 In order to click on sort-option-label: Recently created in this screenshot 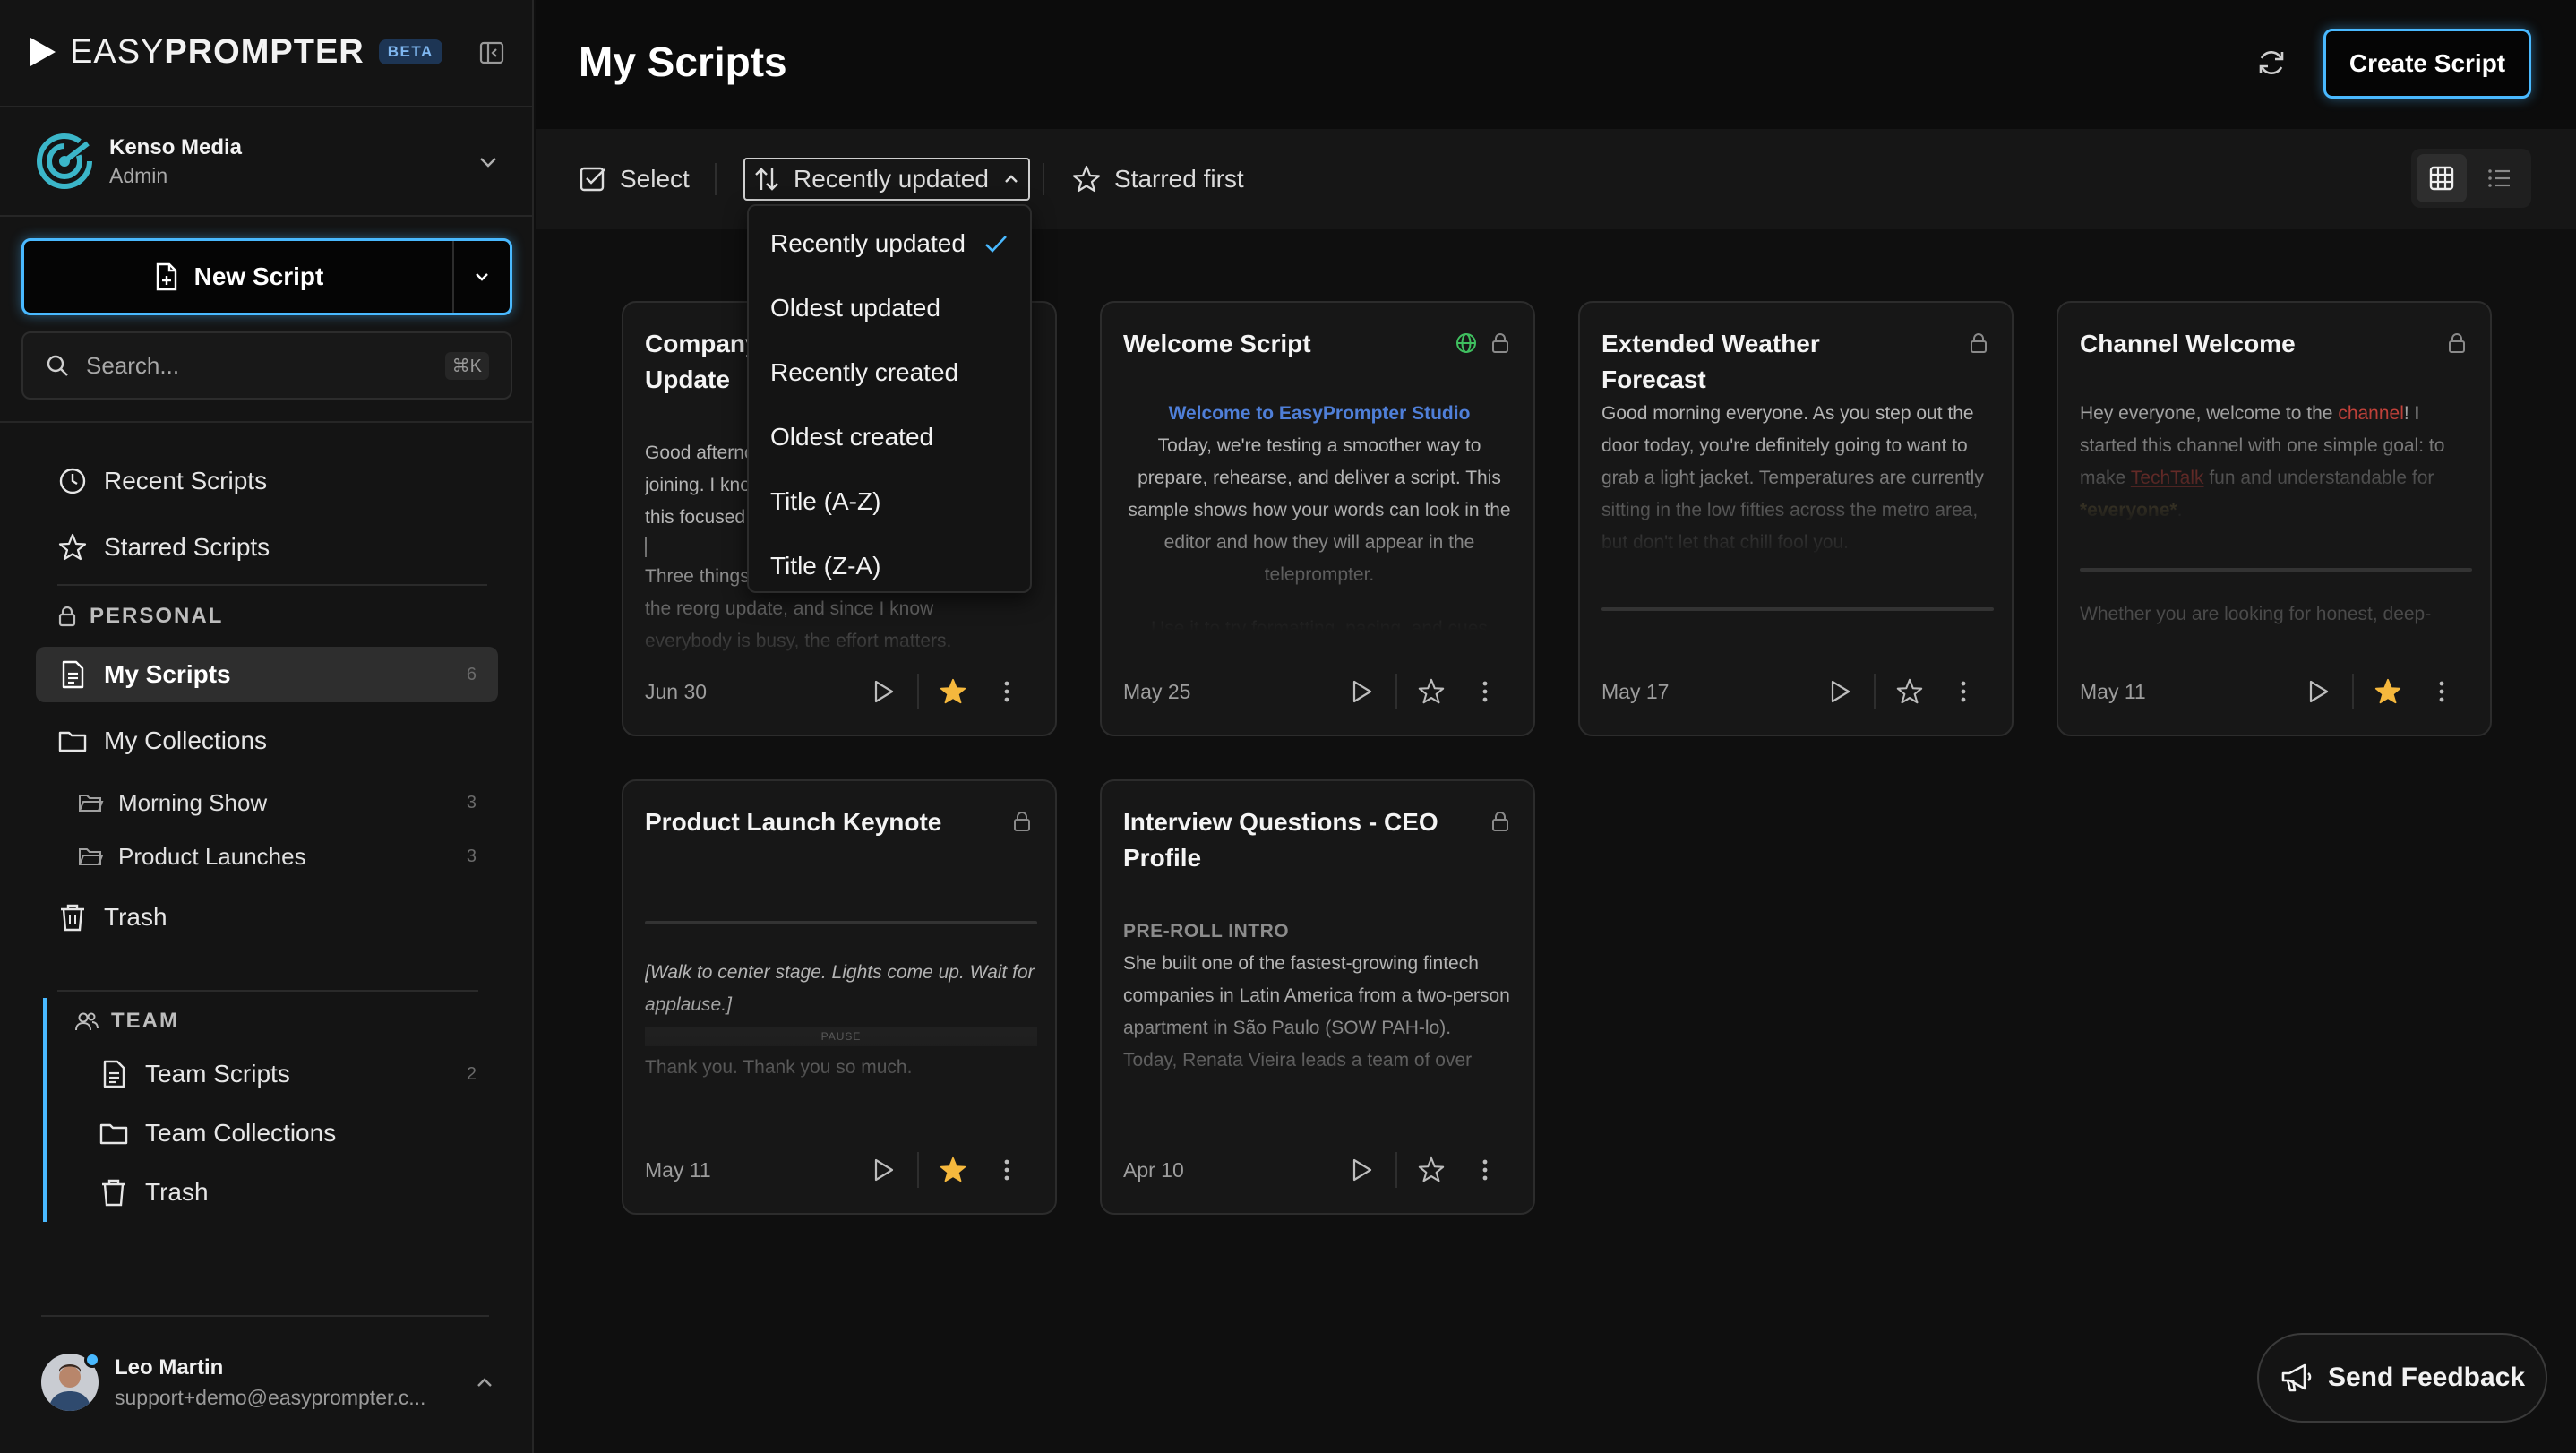, I will do `click(864, 372)`.